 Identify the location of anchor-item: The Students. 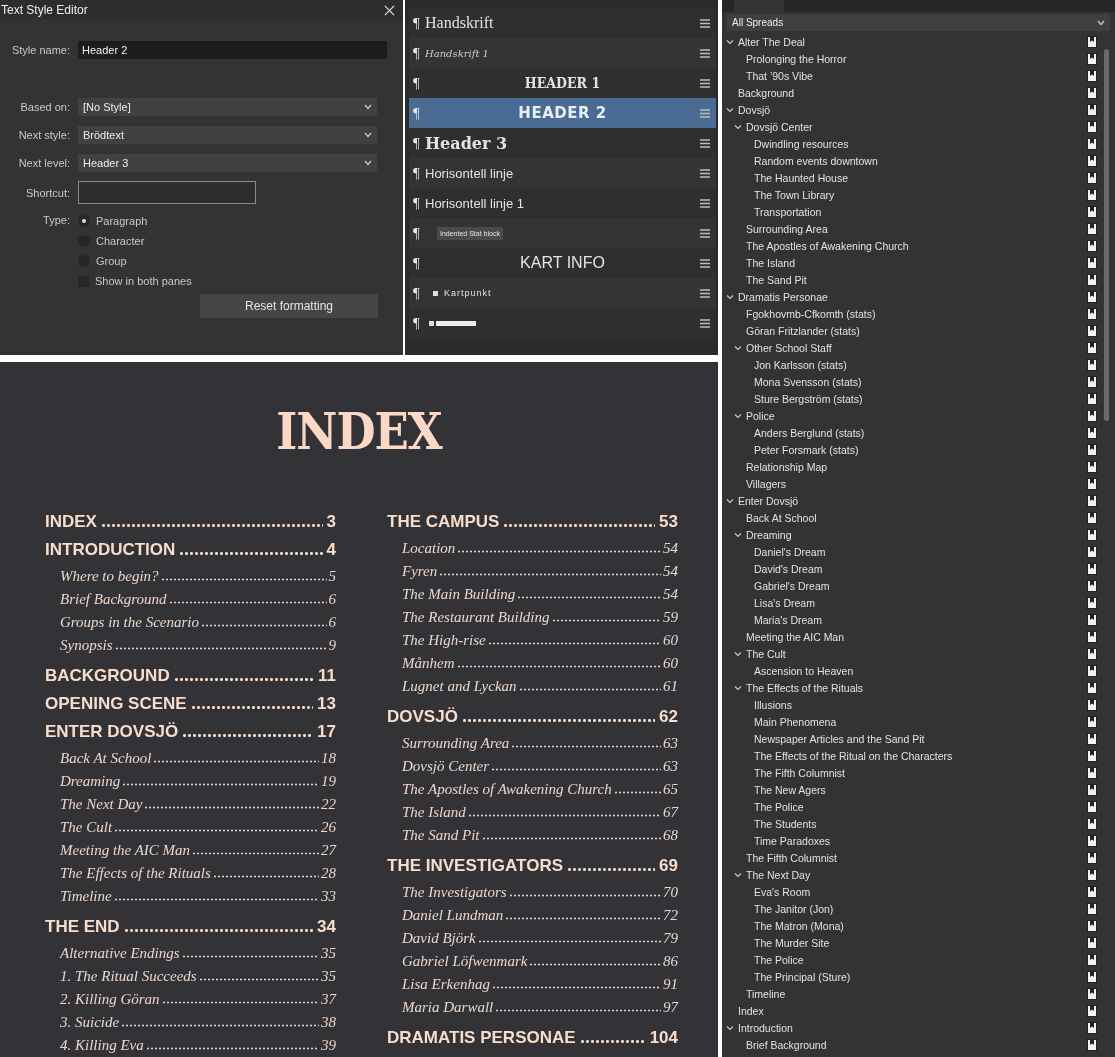
(920, 823).